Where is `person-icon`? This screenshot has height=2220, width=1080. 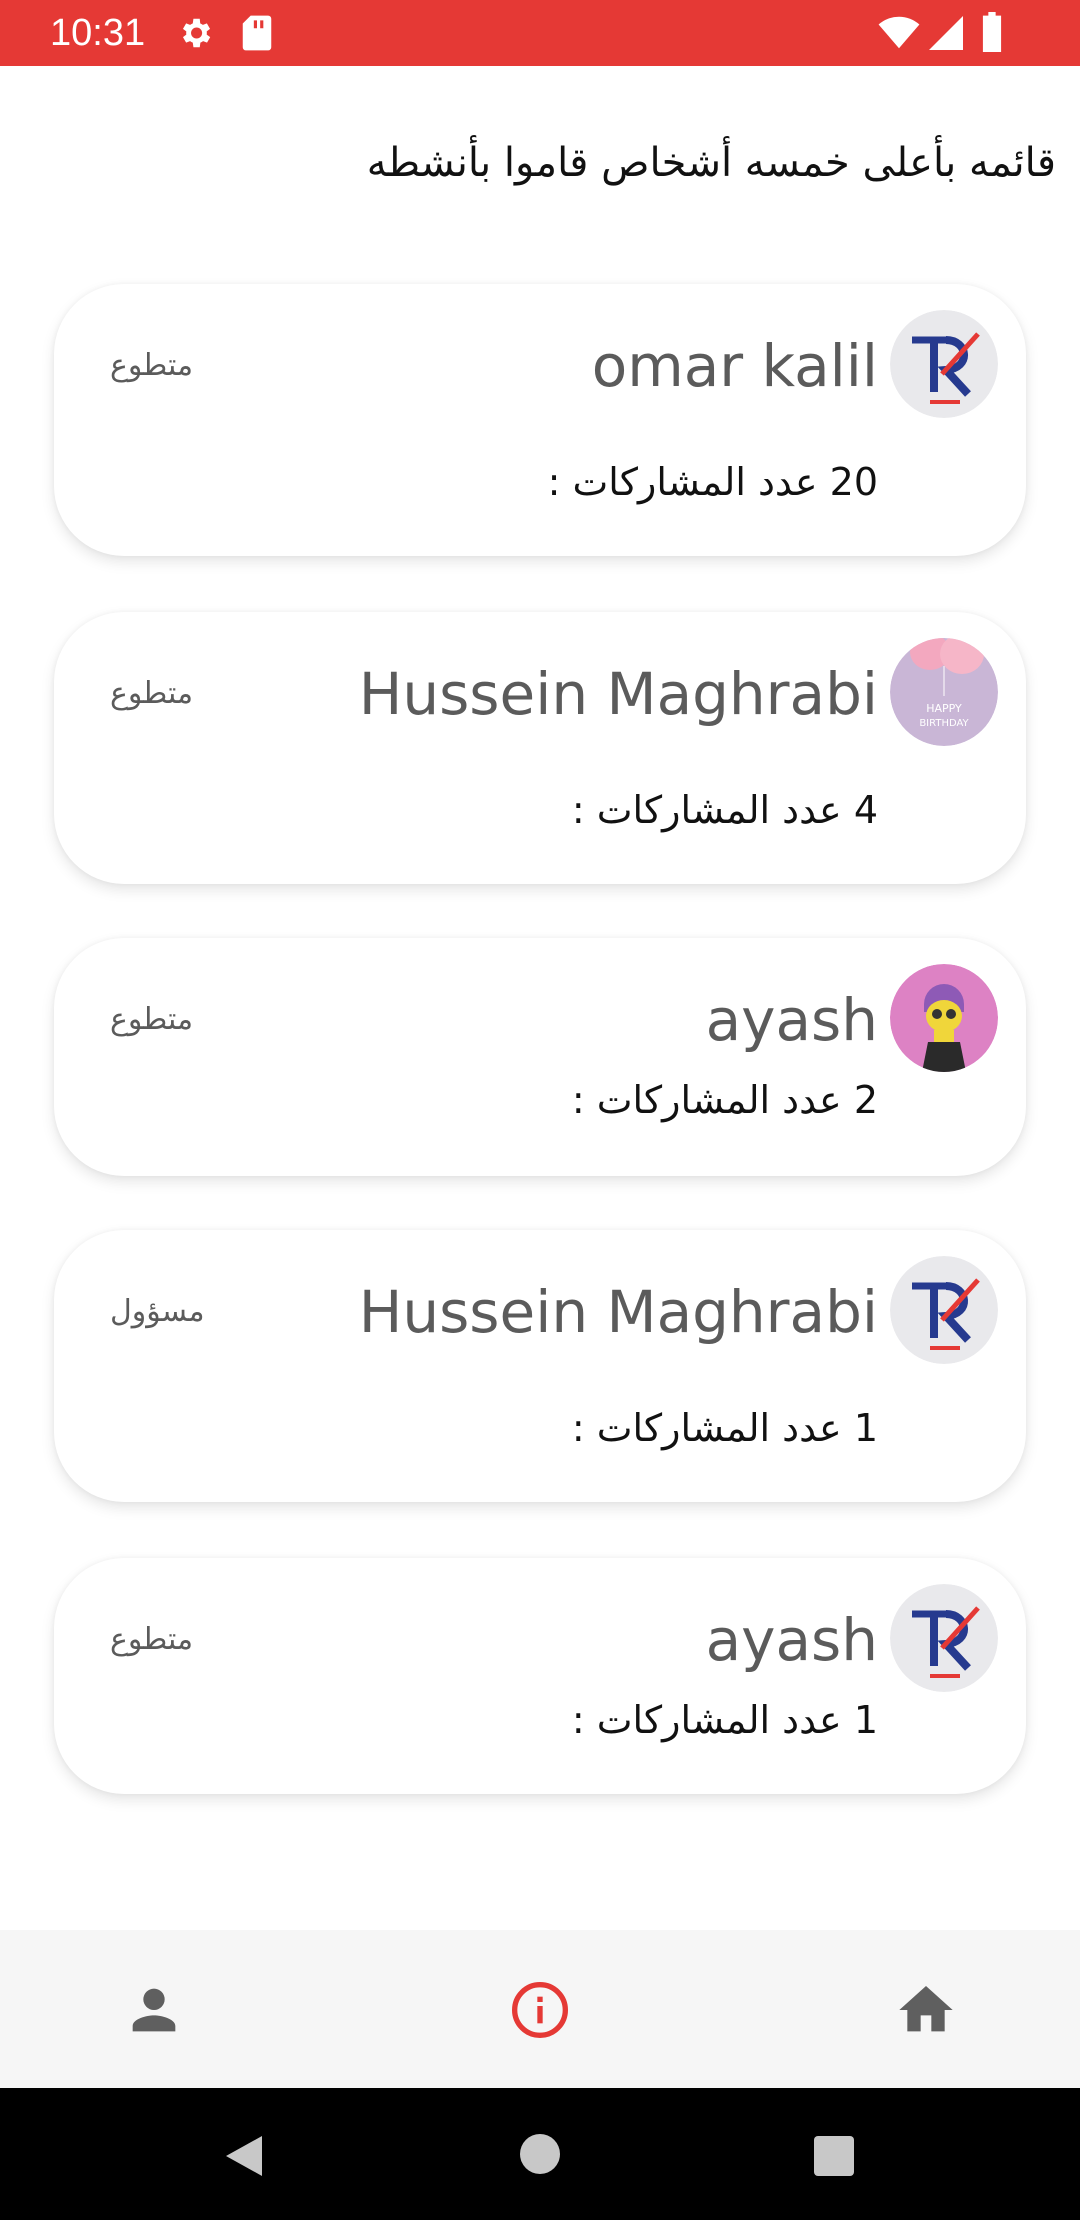
person-icon is located at coordinates (154, 2010).